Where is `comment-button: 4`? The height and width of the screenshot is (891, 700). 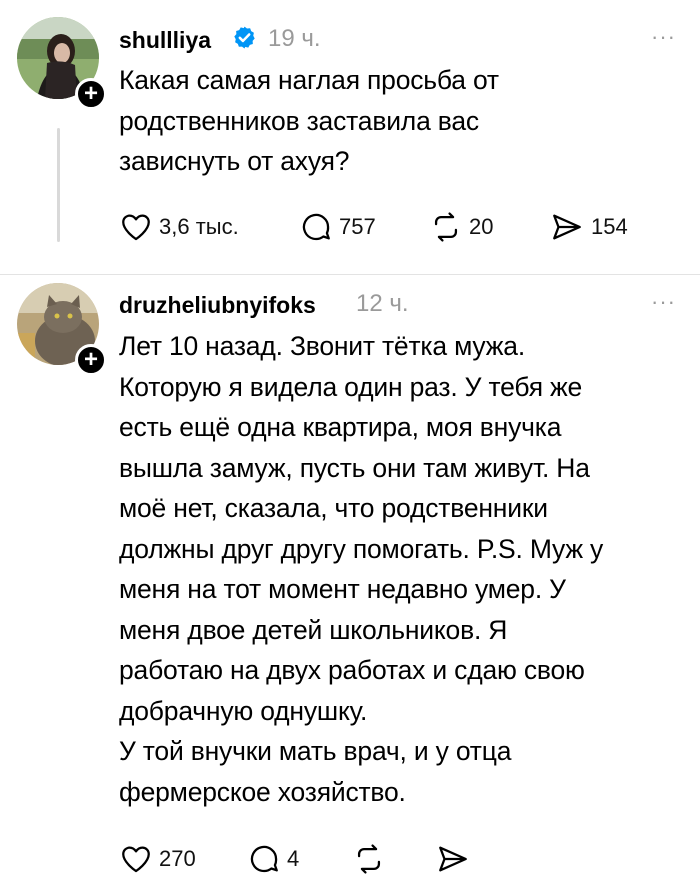
comment-button: 4 is located at coordinates (273, 859).